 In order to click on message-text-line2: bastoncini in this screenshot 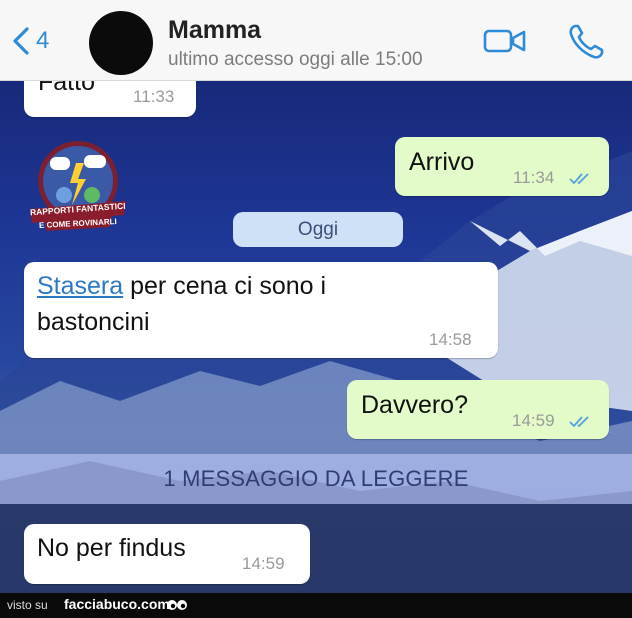, I will do `click(93, 322)`.